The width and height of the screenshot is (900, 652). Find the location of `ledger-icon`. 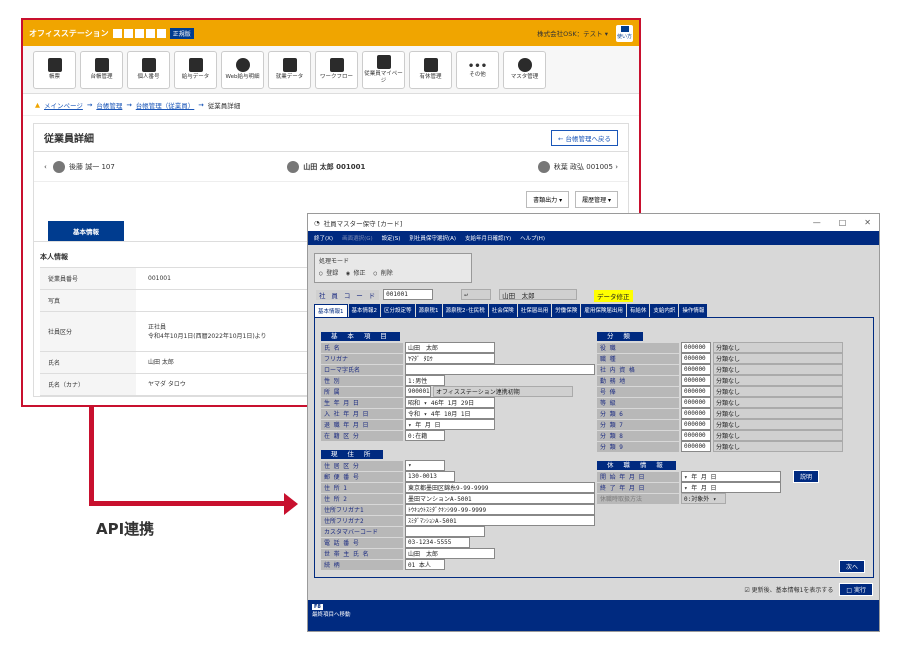

ledger-icon is located at coordinates (101, 65).